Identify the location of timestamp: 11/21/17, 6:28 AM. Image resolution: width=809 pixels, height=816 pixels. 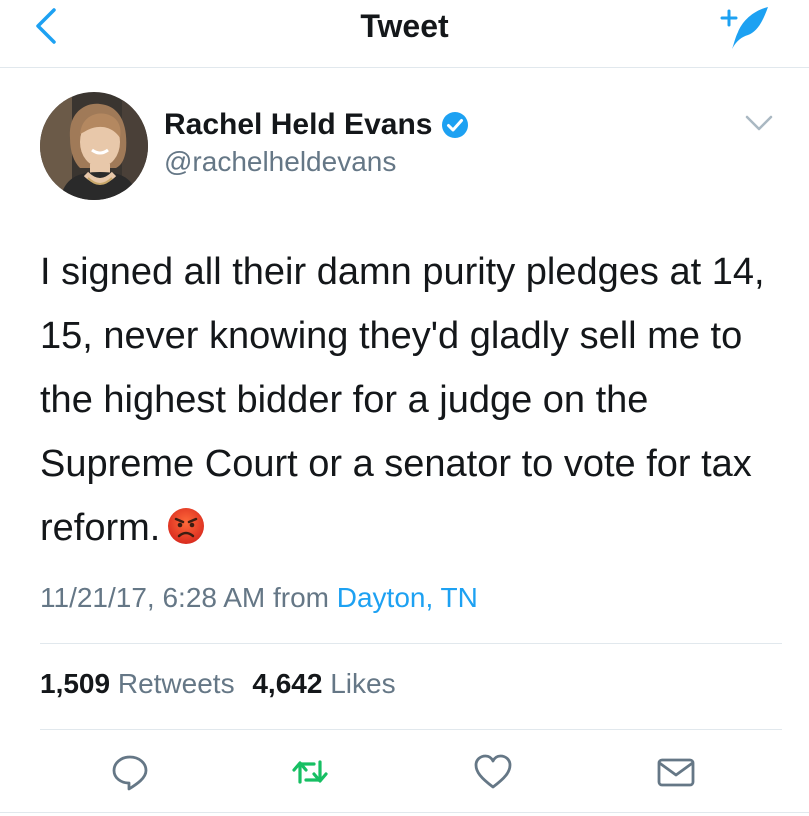
(153, 597).